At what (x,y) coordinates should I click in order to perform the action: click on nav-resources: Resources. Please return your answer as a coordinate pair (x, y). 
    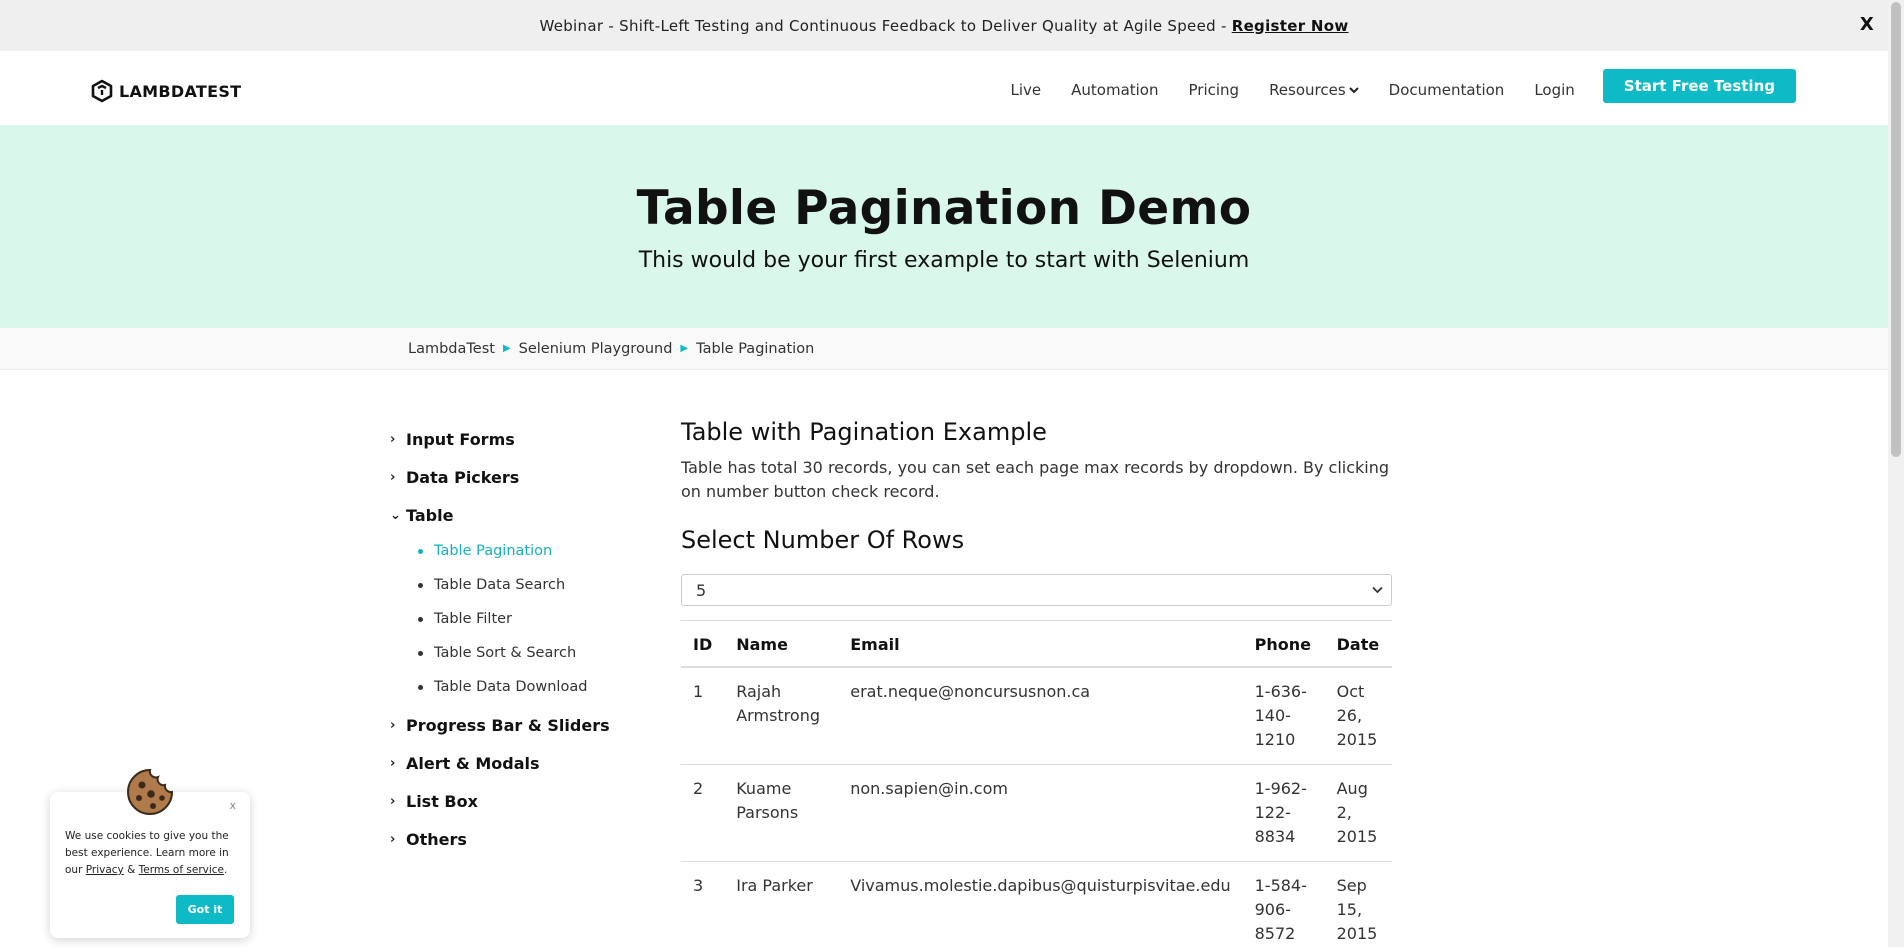
    Looking at the image, I should click on (1314, 90).